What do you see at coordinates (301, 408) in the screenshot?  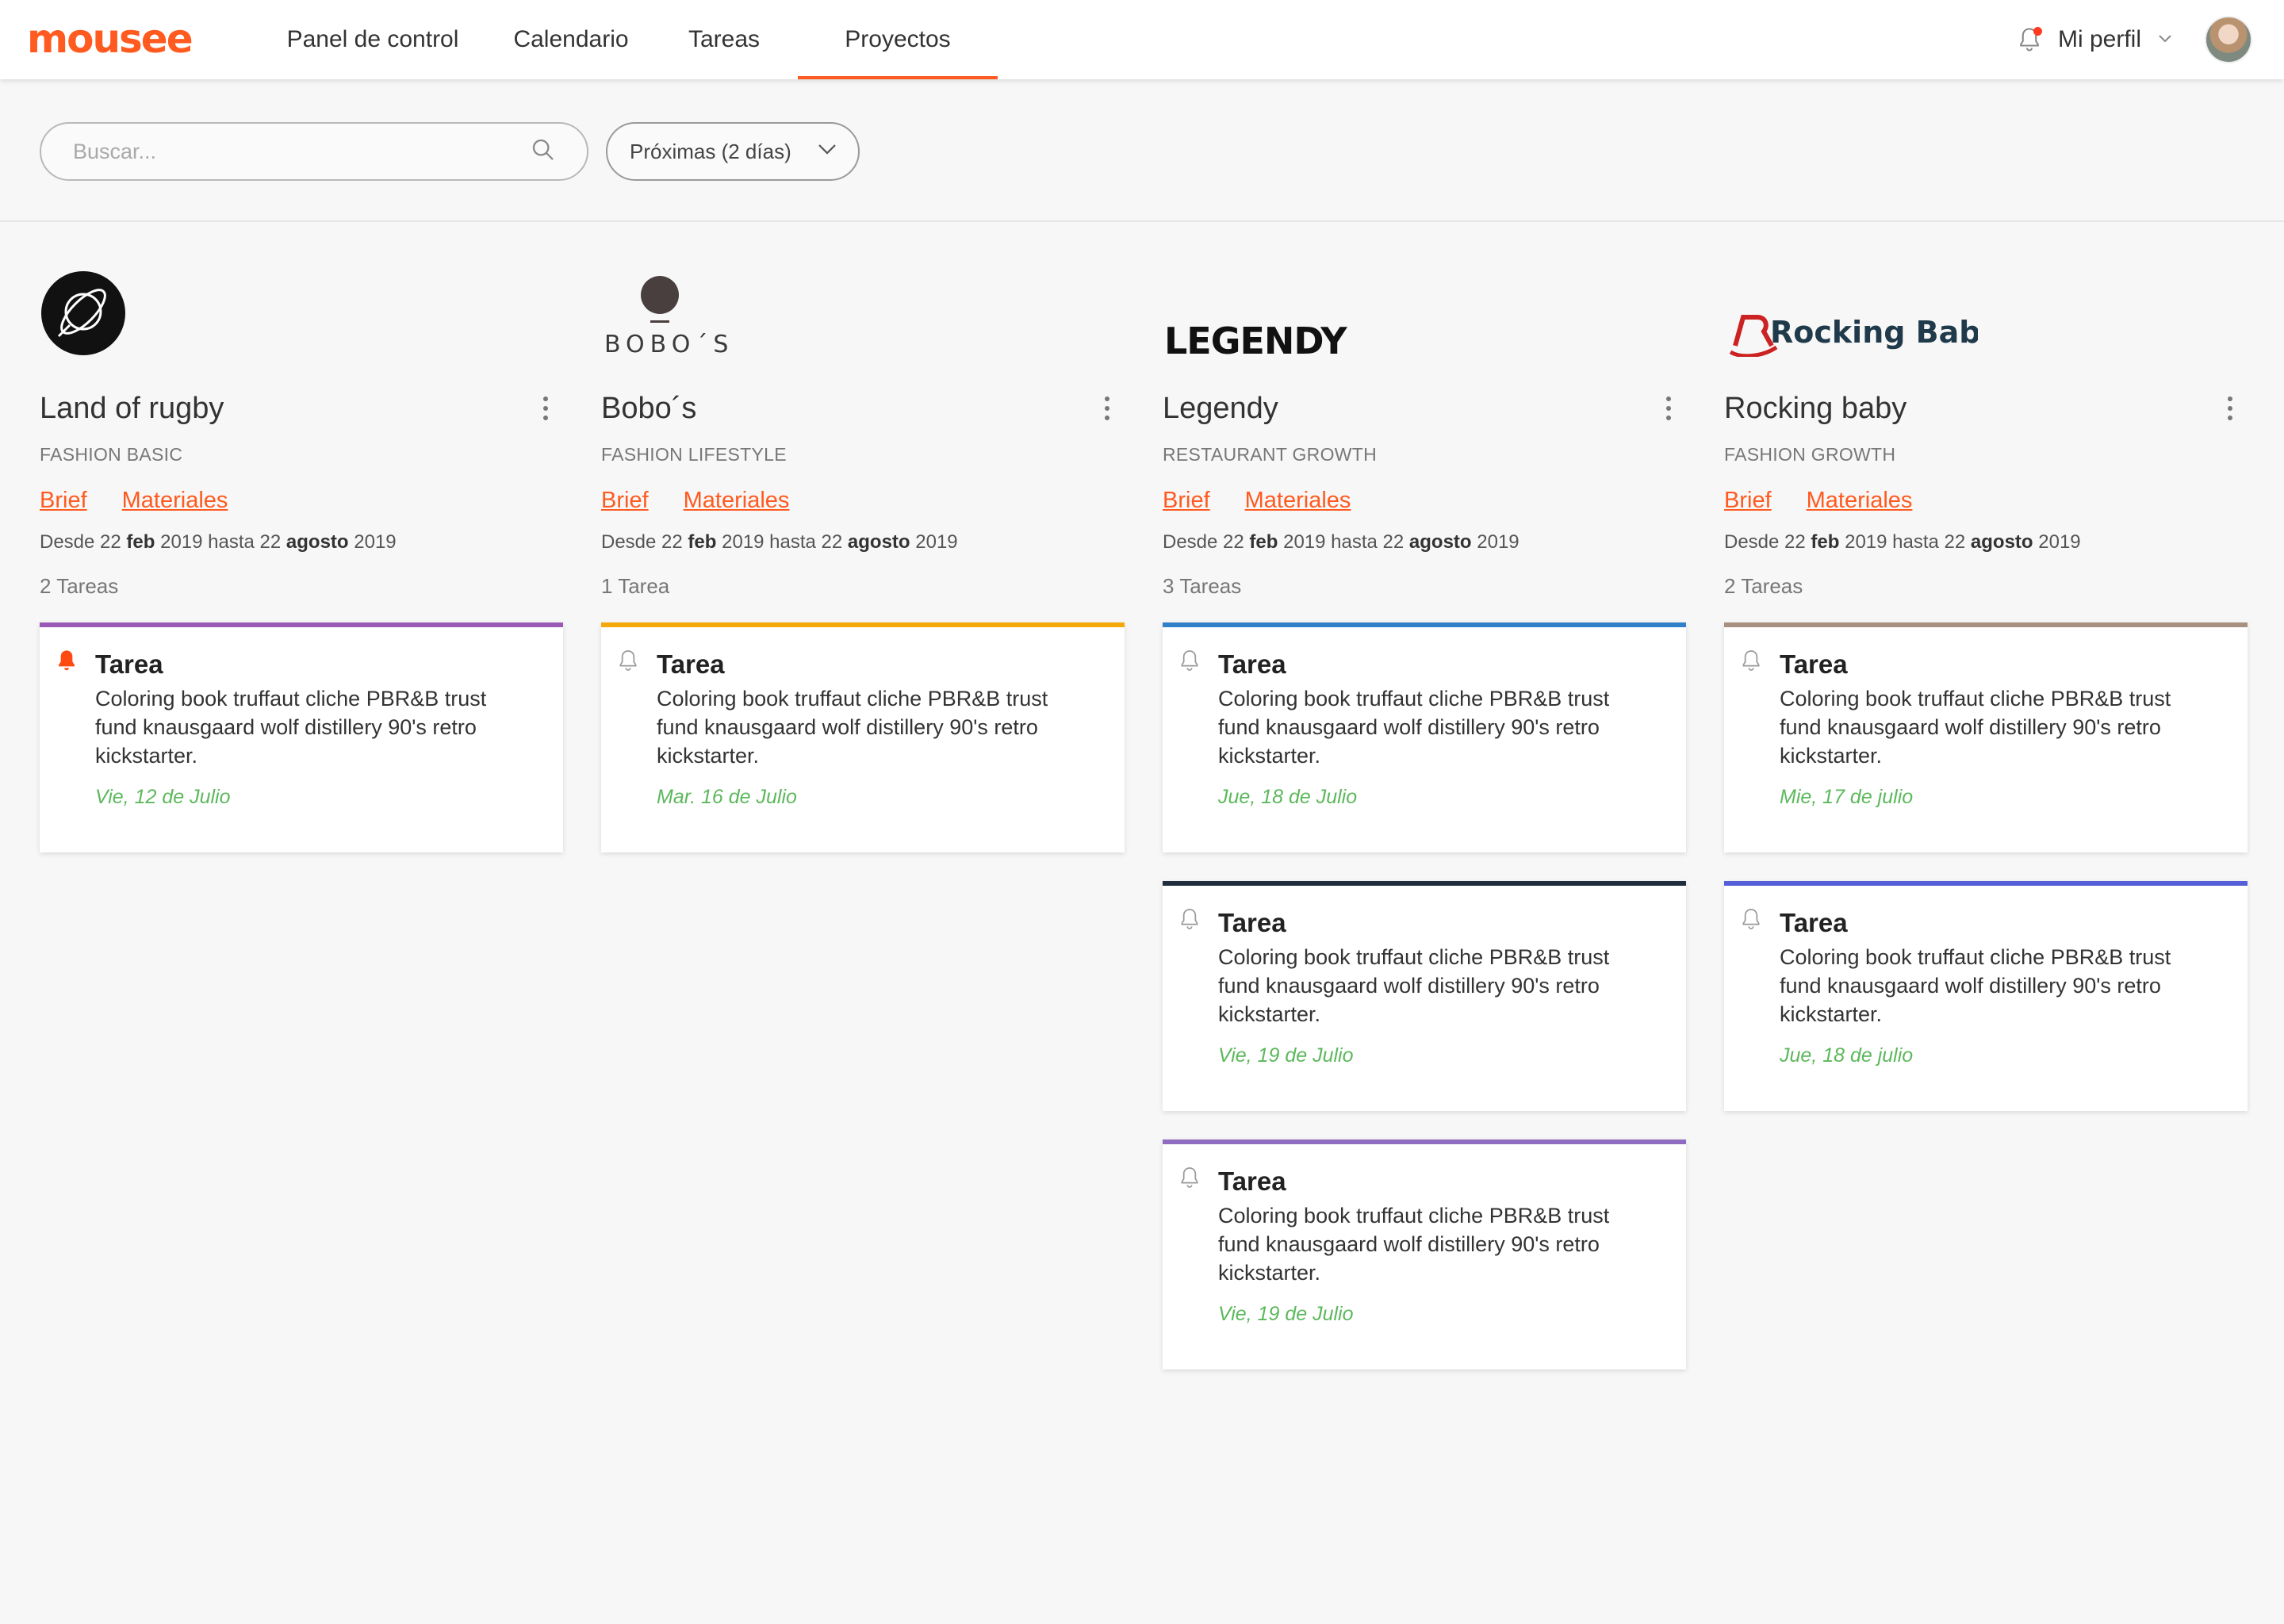 I see `project-title: Land of rugby` at bounding box center [301, 408].